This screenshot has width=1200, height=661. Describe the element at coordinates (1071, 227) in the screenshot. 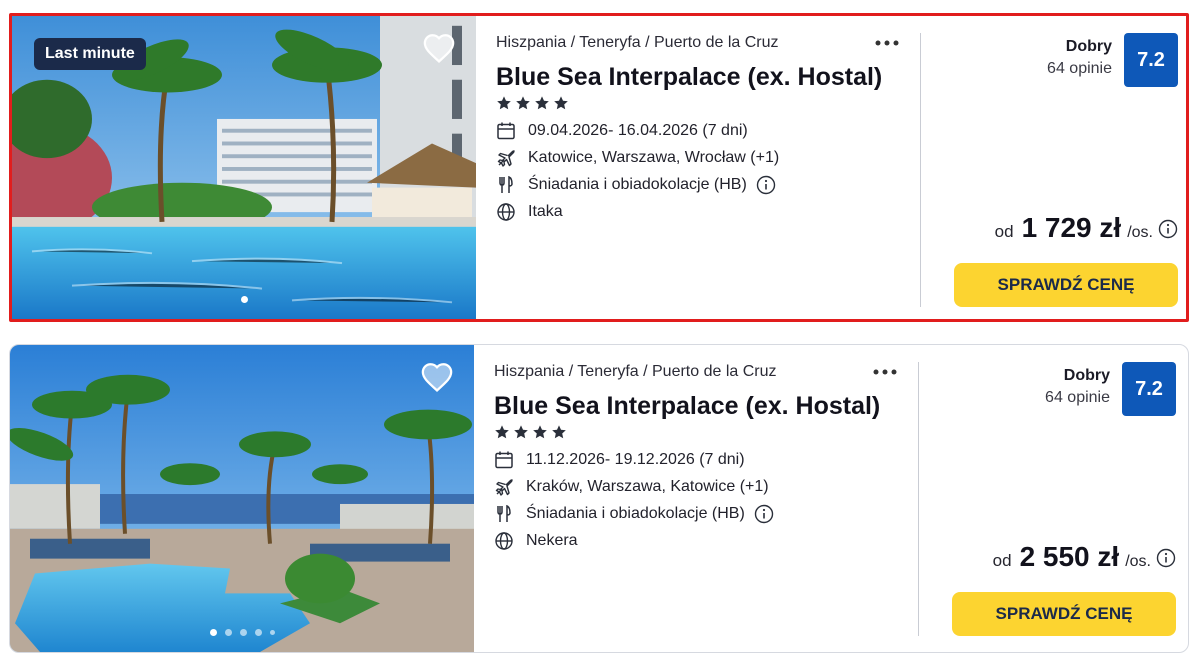

I see `price-value: 1 729 zł` at that location.